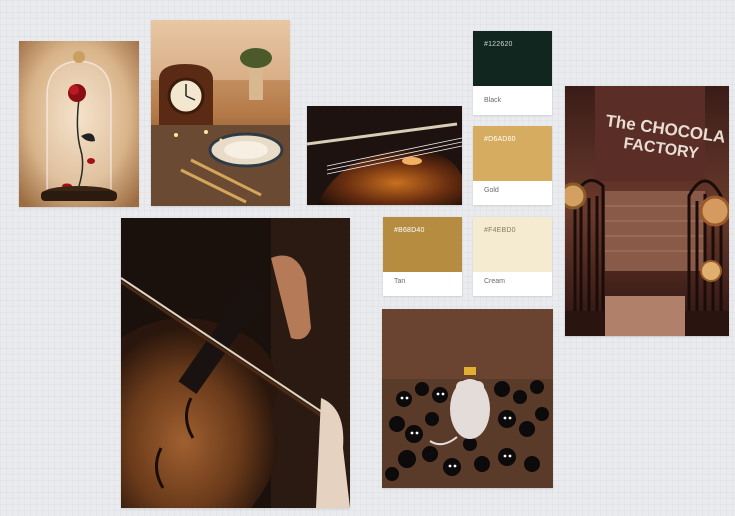  I want to click on clock-table-setting-icon, so click(220, 113).